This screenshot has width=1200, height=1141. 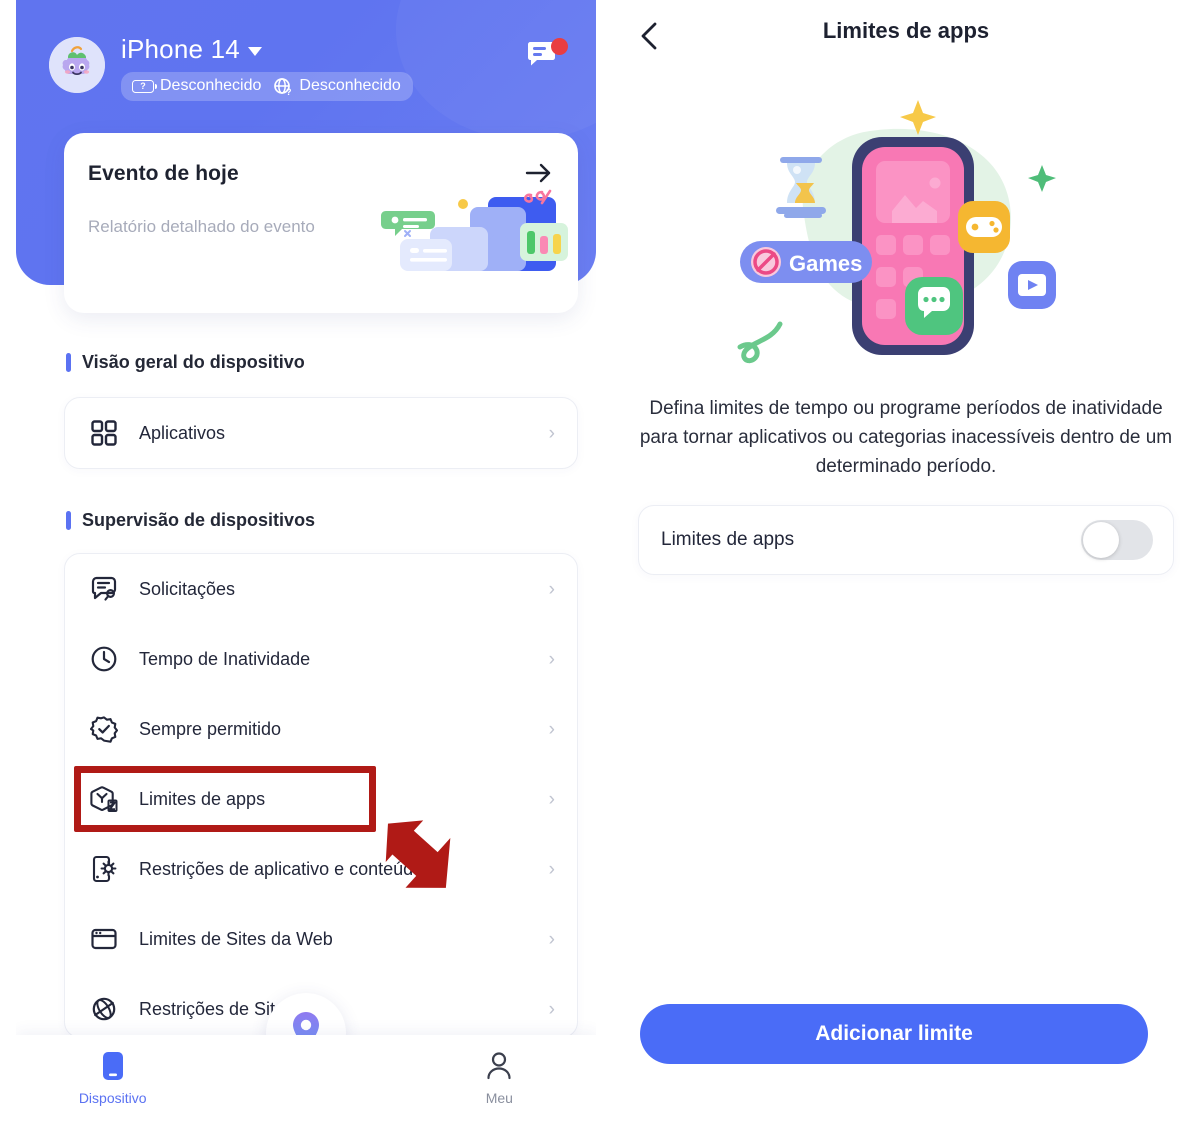 I want to click on sidebar-item-restricoes-aplicativo-conteudo: Restrições de aplicativo e conteúdo ›, so click(x=321, y=869).